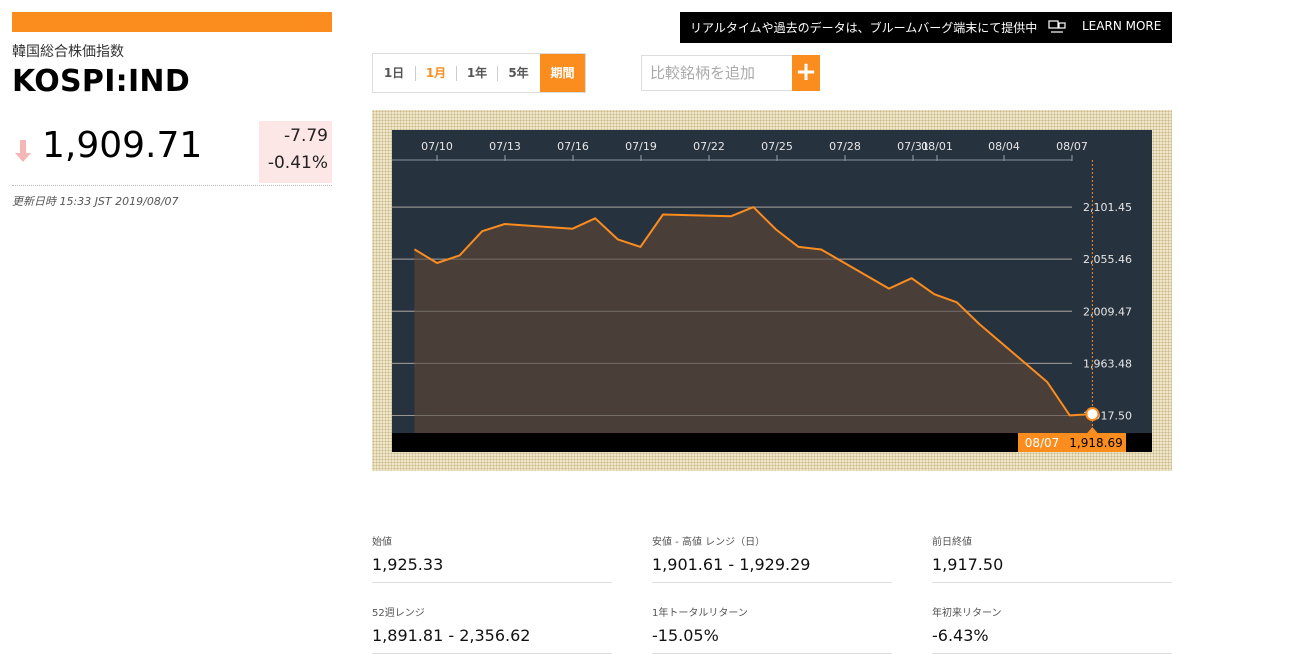 Image resolution: width=1295 pixels, height=672 pixels. What do you see at coordinates (101, 81) in the screenshot?
I see `ticker-symbol: KOSPI:IND` at bounding box center [101, 81].